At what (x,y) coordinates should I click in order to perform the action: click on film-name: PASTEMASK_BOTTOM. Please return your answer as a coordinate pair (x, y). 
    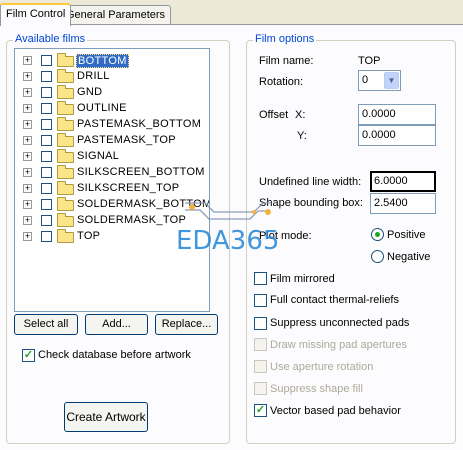
    Looking at the image, I should click on (139, 124).